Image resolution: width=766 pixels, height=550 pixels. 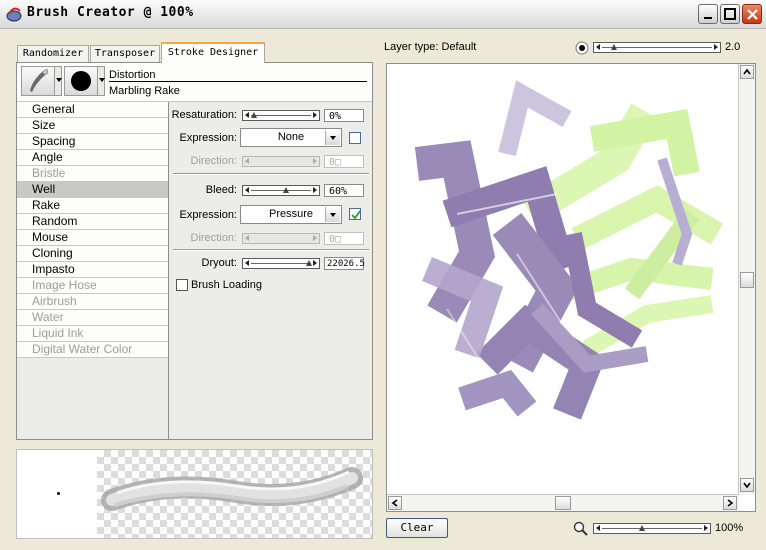 What do you see at coordinates (53, 53) in the screenshot?
I see `tab-randomizer: Randomizer` at bounding box center [53, 53].